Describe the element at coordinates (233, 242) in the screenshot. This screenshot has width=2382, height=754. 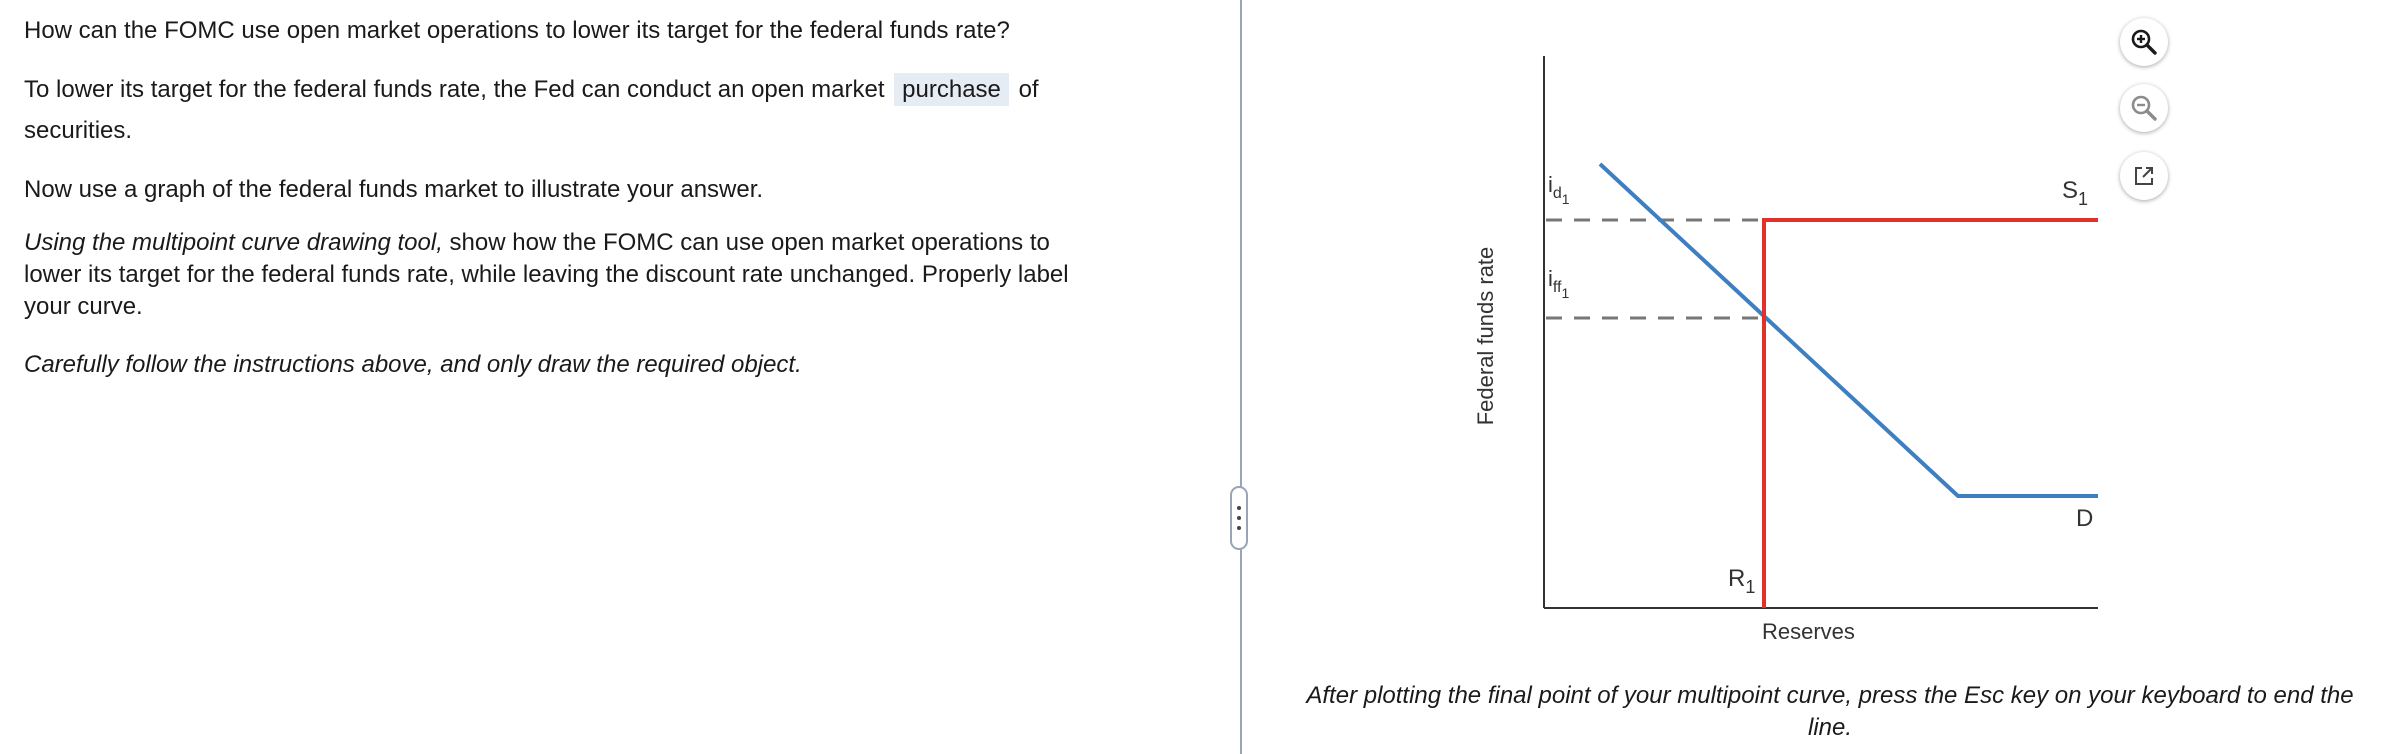
I see `instruction-italic: Using the multipoint curve drawing tool,` at that location.